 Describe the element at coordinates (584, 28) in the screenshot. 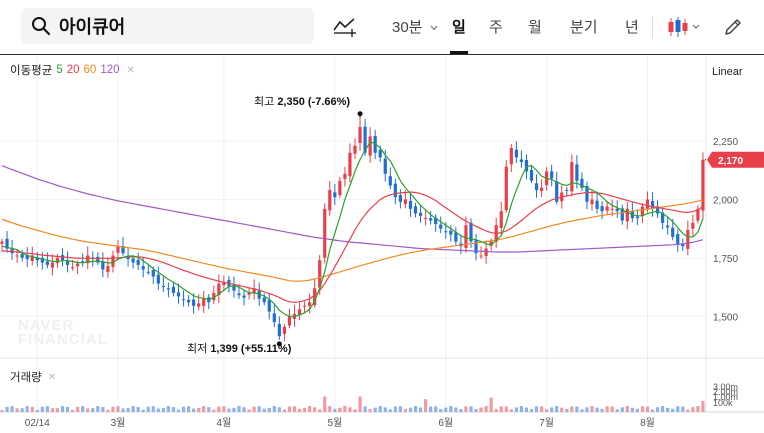

I see `tab-quarter: 분기` at that location.